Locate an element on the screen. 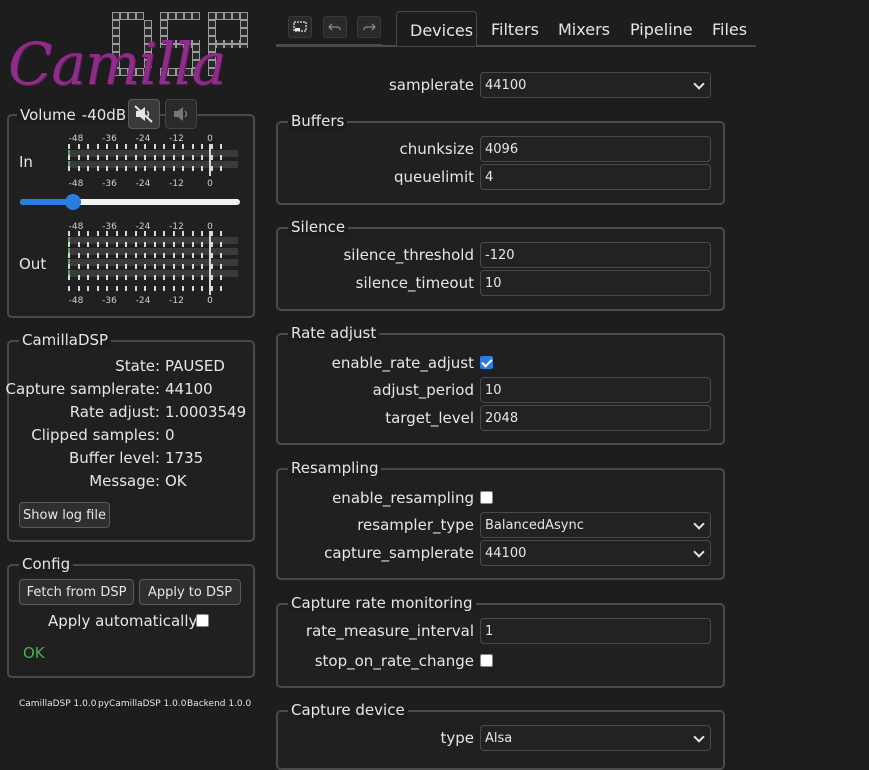 The image size is (869, 770). tab-filters: Filters is located at coordinates (515, 29).